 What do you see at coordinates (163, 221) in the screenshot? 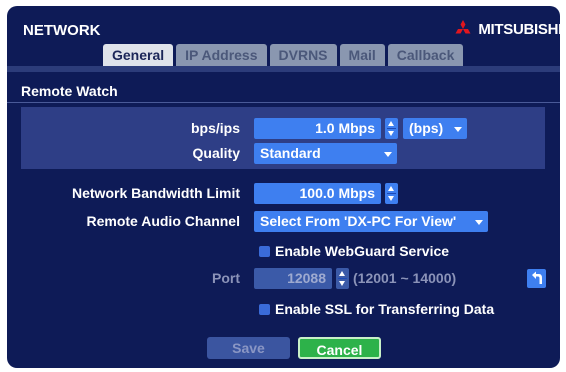
I see `remote-audio-label: Remote Audio Channel` at bounding box center [163, 221].